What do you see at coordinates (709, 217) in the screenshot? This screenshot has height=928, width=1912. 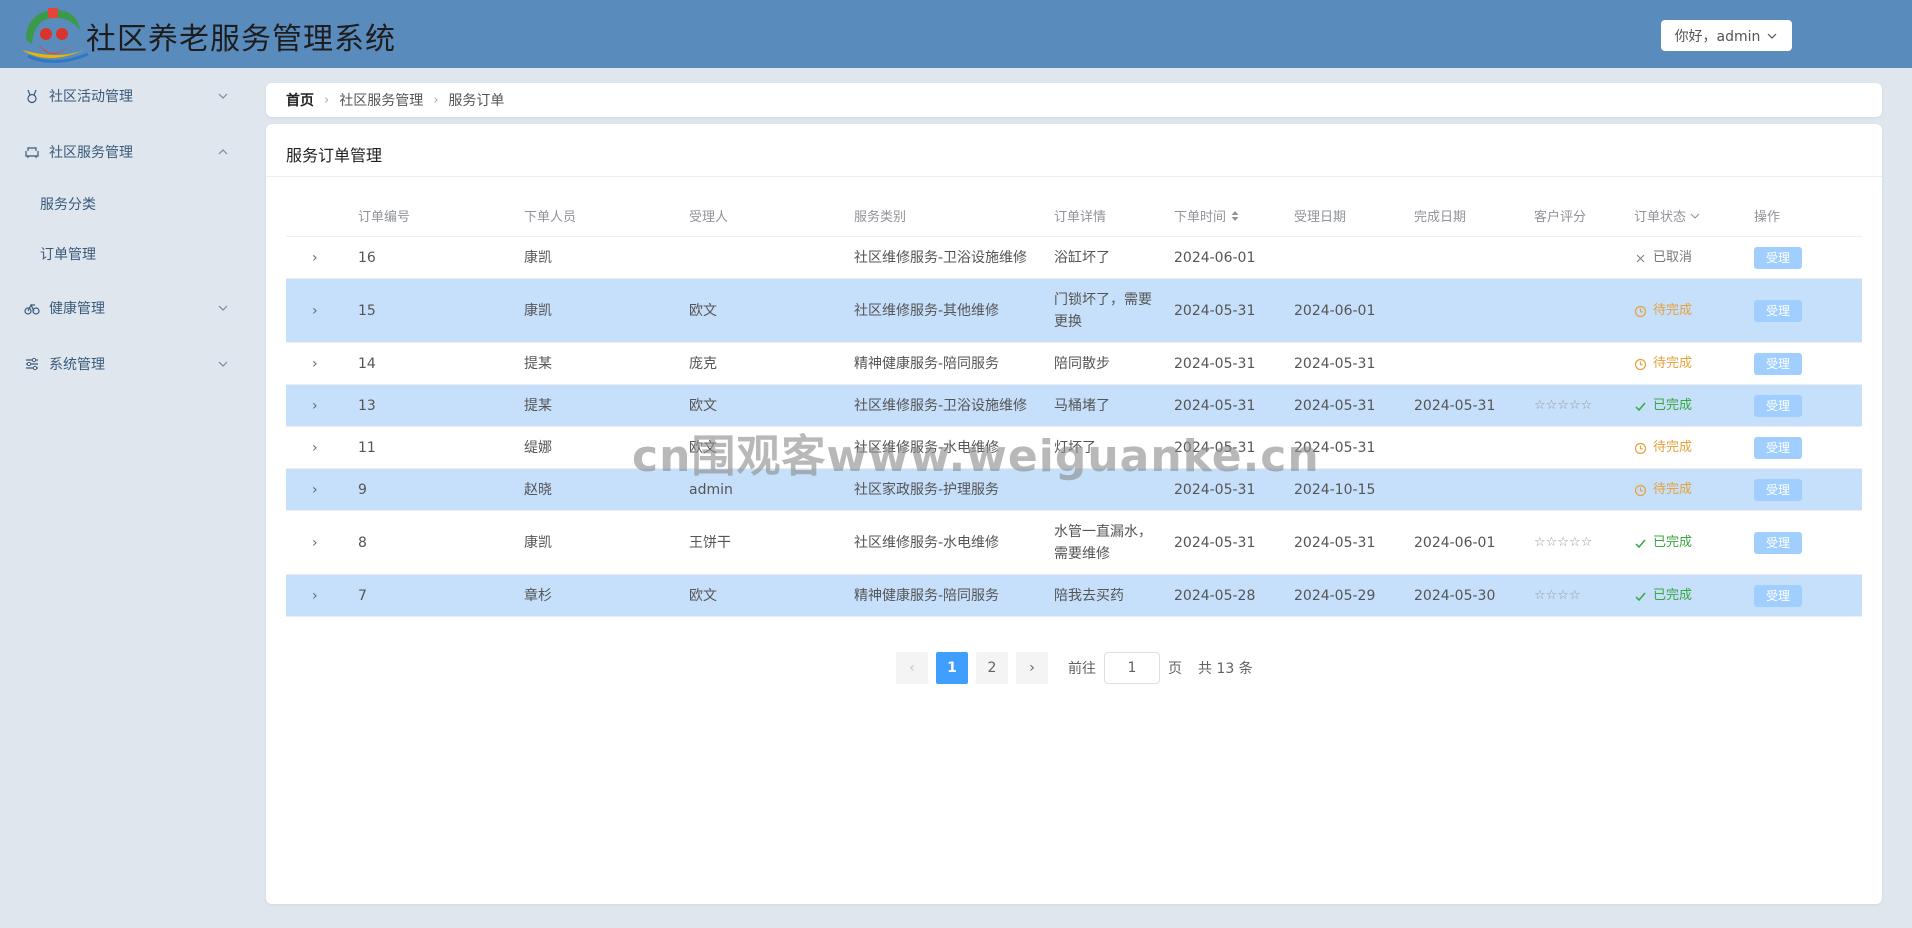 I see `column-header-handler: 受理人` at bounding box center [709, 217].